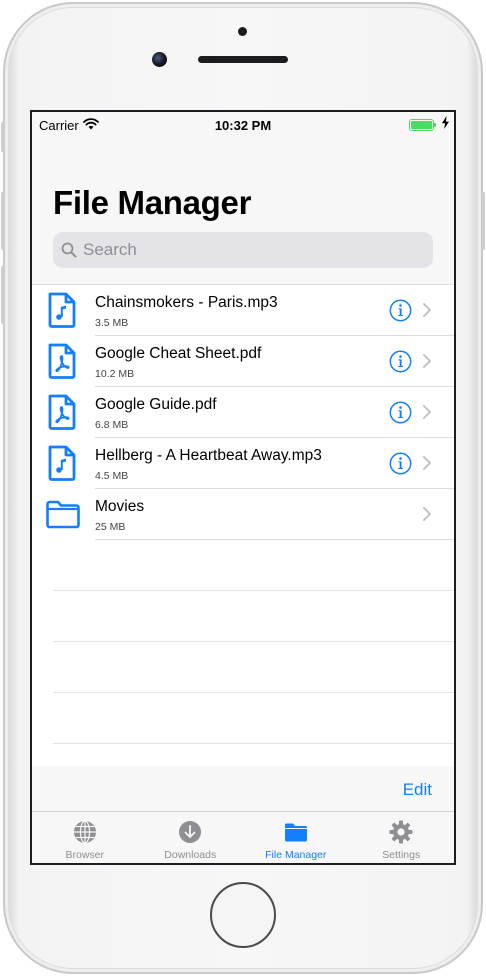 The width and height of the screenshot is (486, 976). What do you see at coordinates (483, 221) in the screenshot?
I see `power-button` at bounding box center [483, 221].